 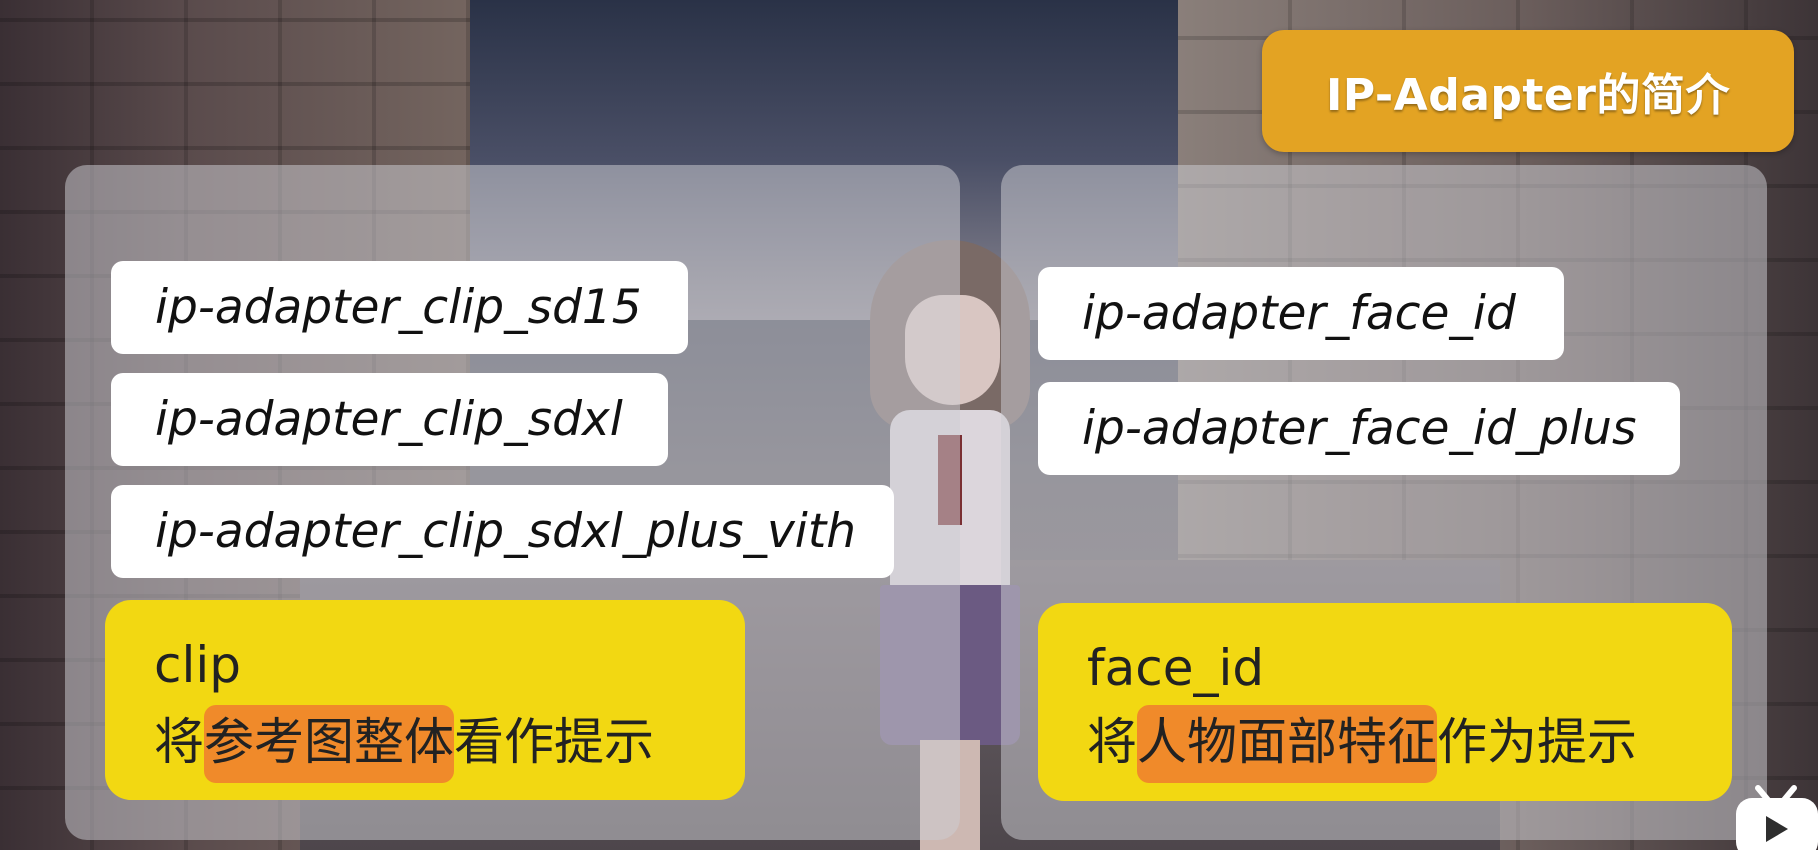 What do you see at coordinates (1385, 702) in the screenshot?
I see `face-id-summary-box: face_id 将人物面部特征作为提示` at bounding box center [1385, 702].